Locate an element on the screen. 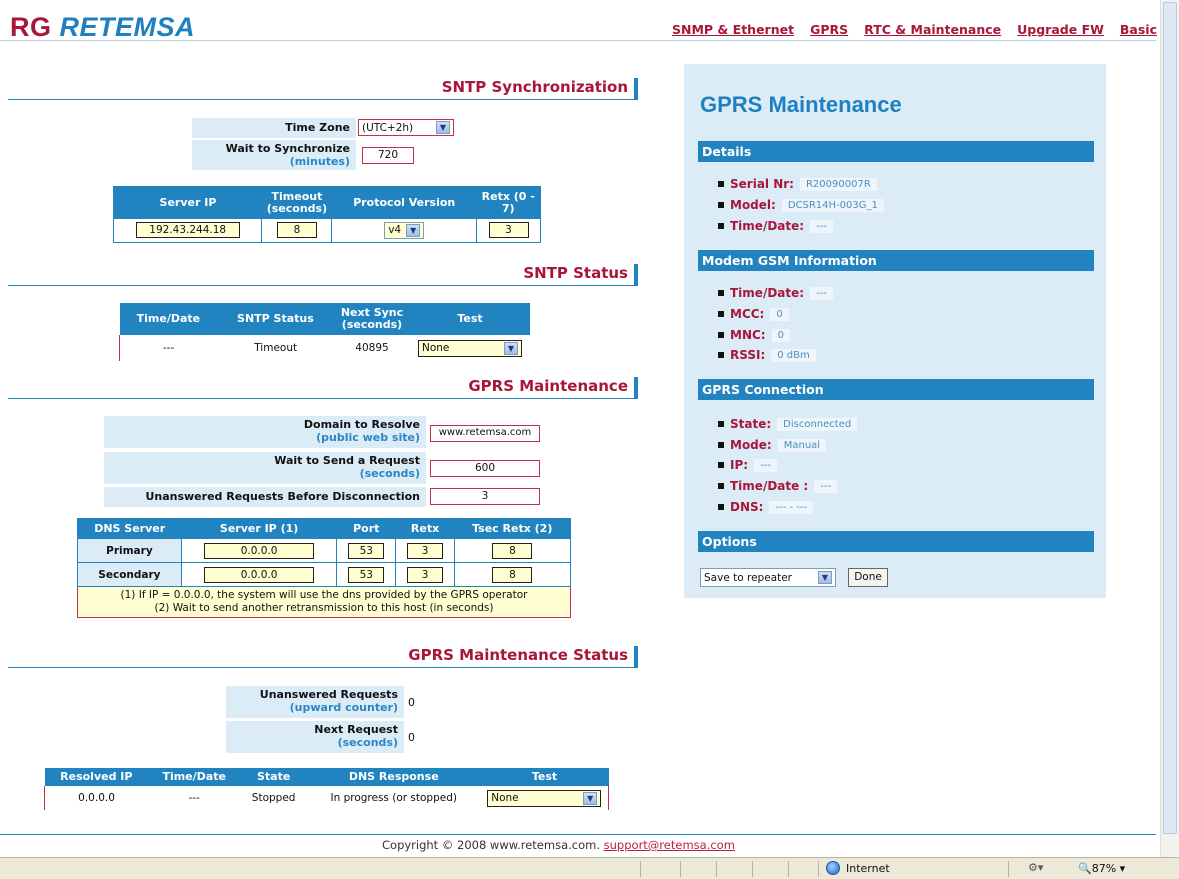  col-dns-response: DNS Response is located at coordinates (393, 777).